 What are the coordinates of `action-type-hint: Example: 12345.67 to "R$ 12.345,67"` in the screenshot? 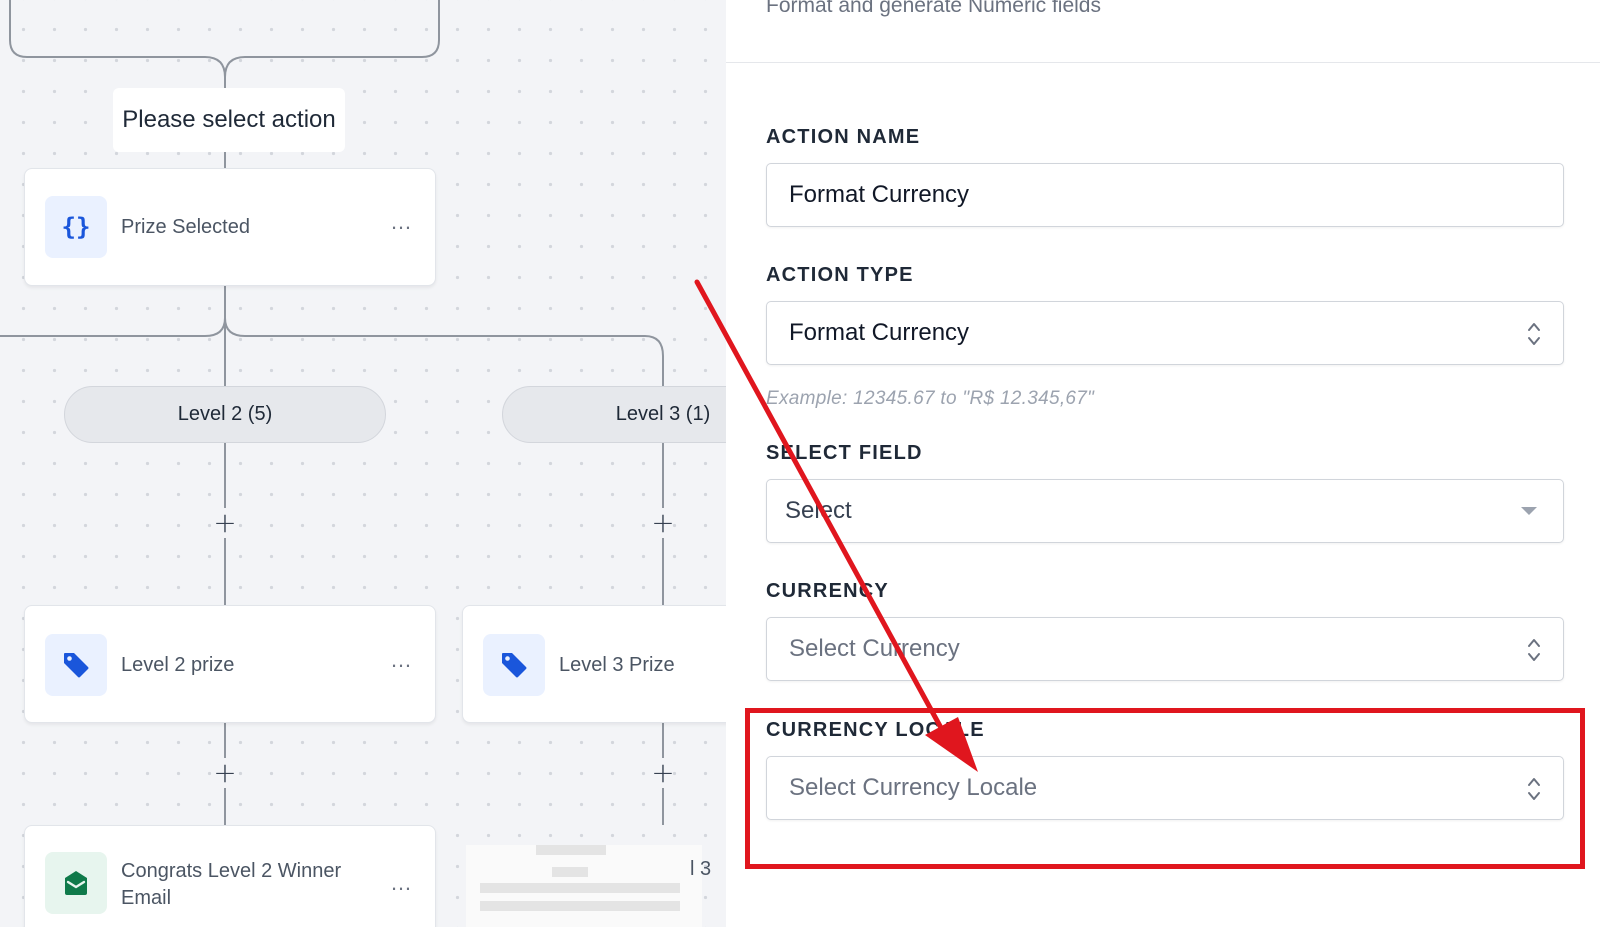 It's located at (930, 398).